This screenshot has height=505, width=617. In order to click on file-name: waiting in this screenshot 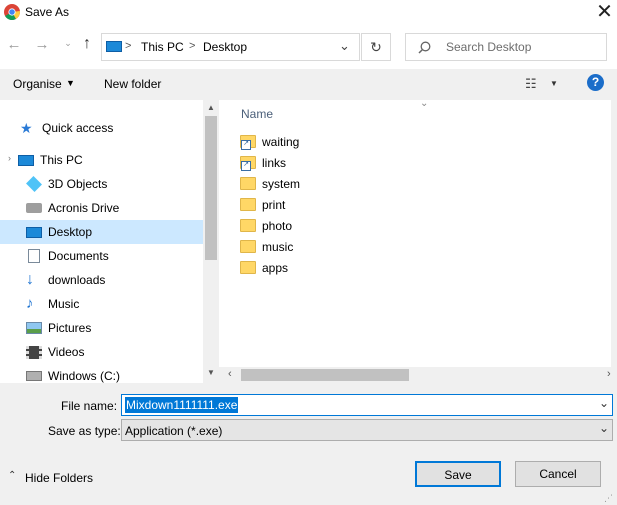, I will do `click(281, 141)`.